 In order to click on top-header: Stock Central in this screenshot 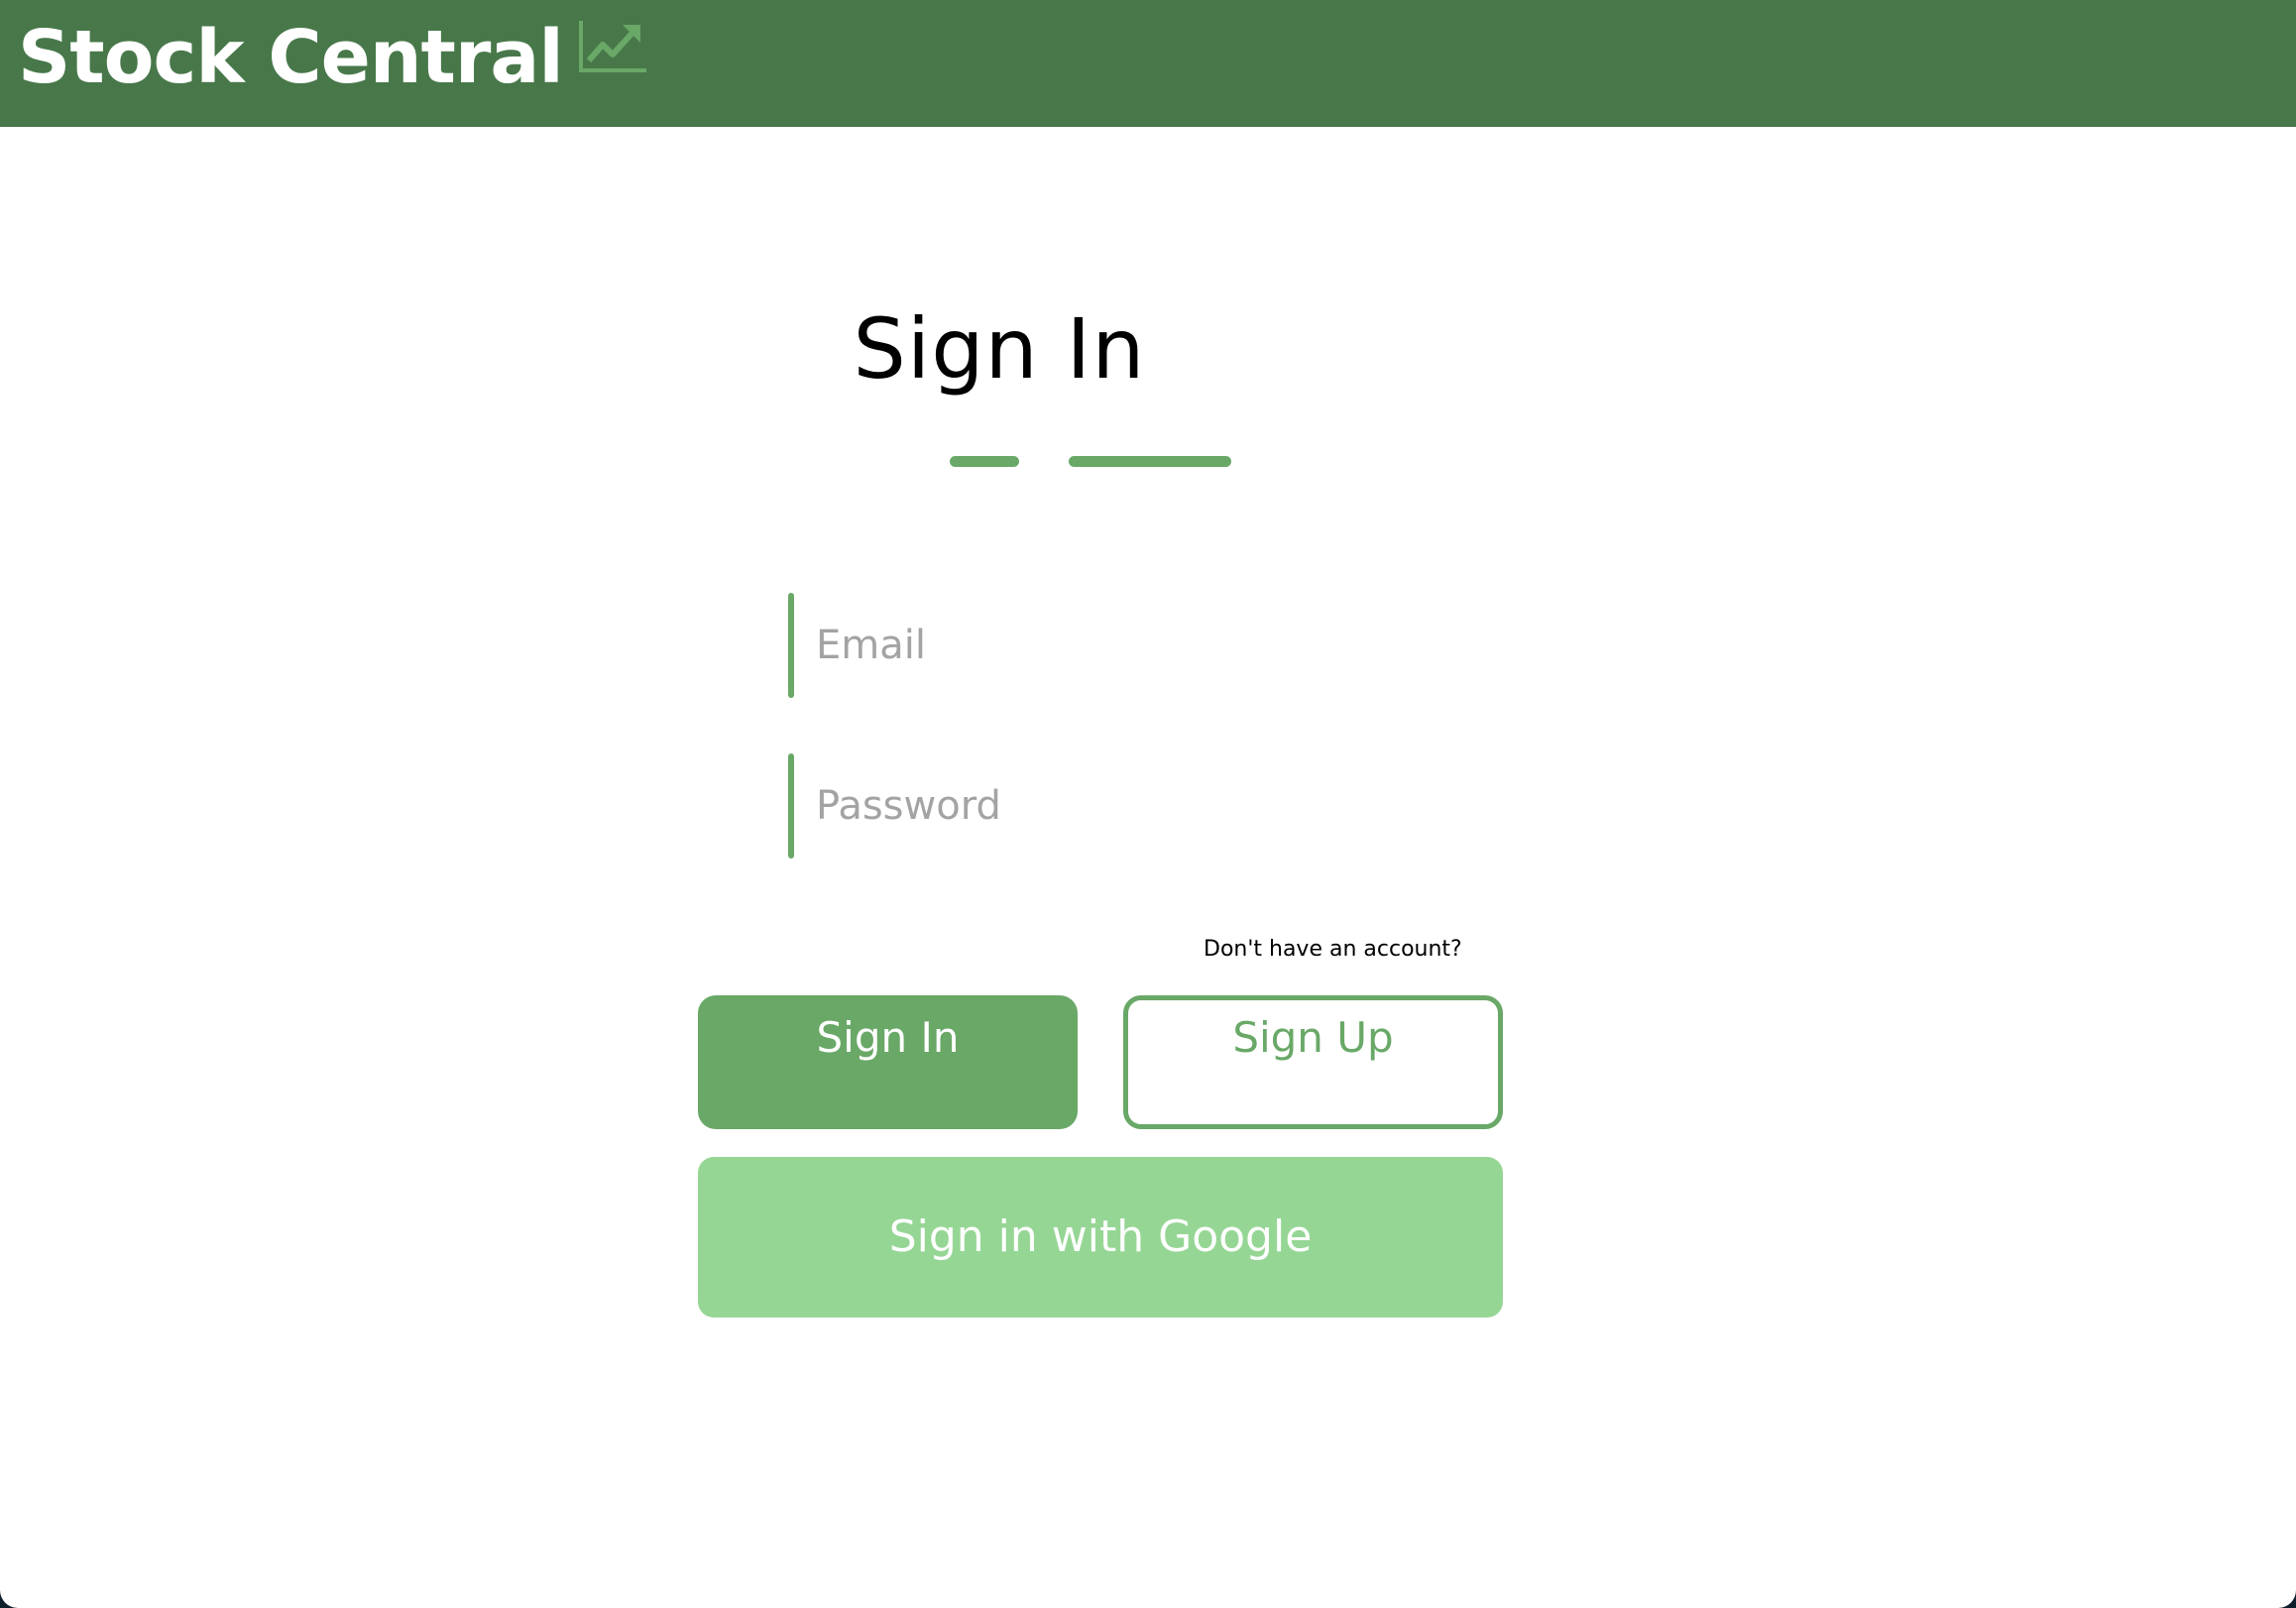, I will do `click(1148, 64)`.